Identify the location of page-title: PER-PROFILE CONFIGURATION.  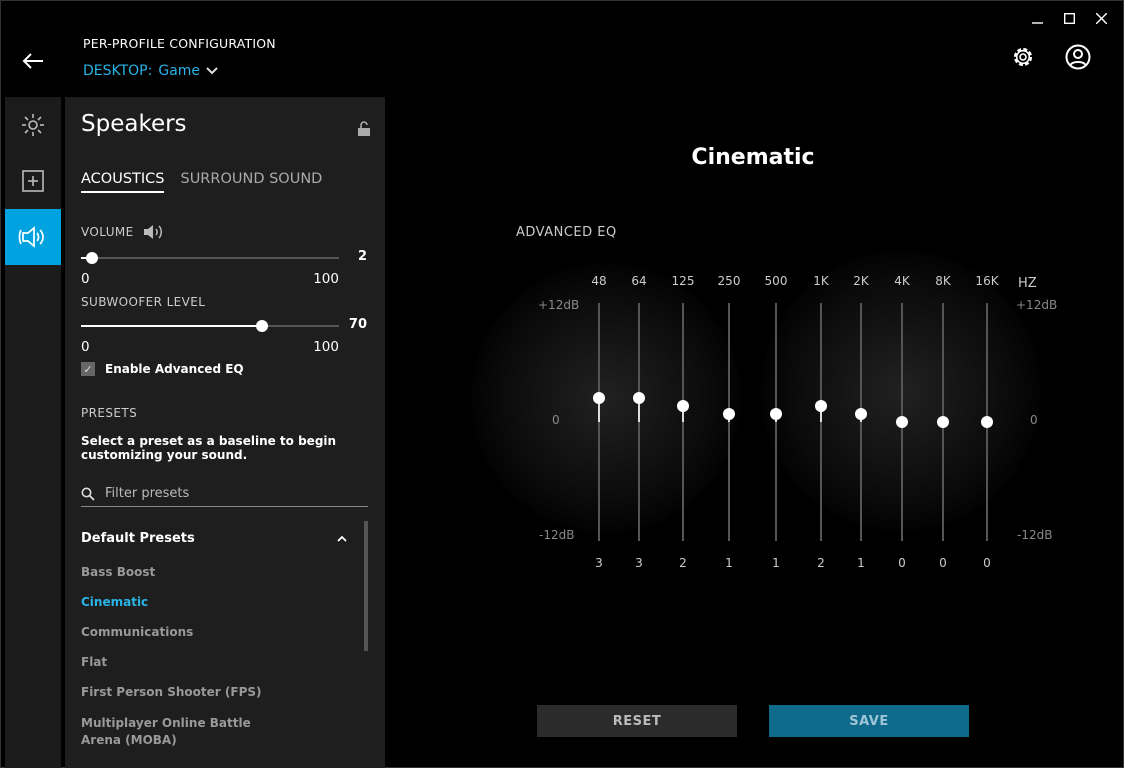
(179, 43).